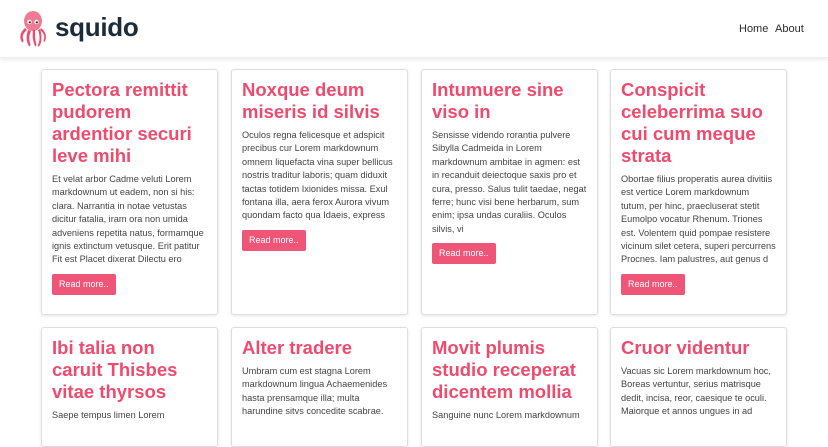  I want to click on nav-home-link: Home, so click(753, 29).